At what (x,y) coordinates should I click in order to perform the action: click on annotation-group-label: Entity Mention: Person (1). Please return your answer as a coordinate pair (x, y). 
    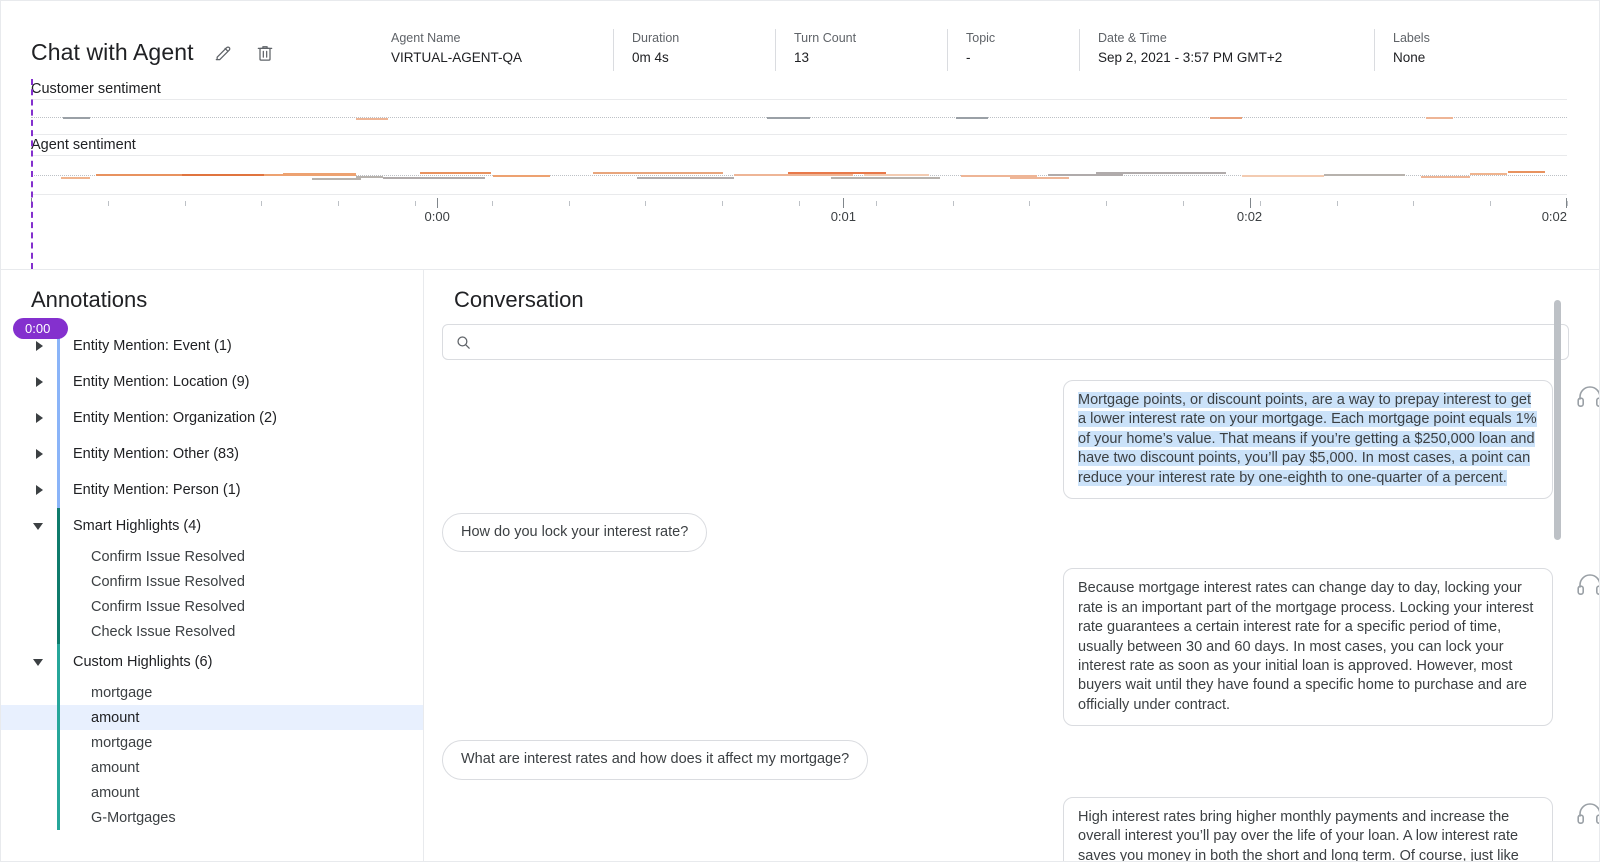
    Looking at the image, I should click on (157, 490).